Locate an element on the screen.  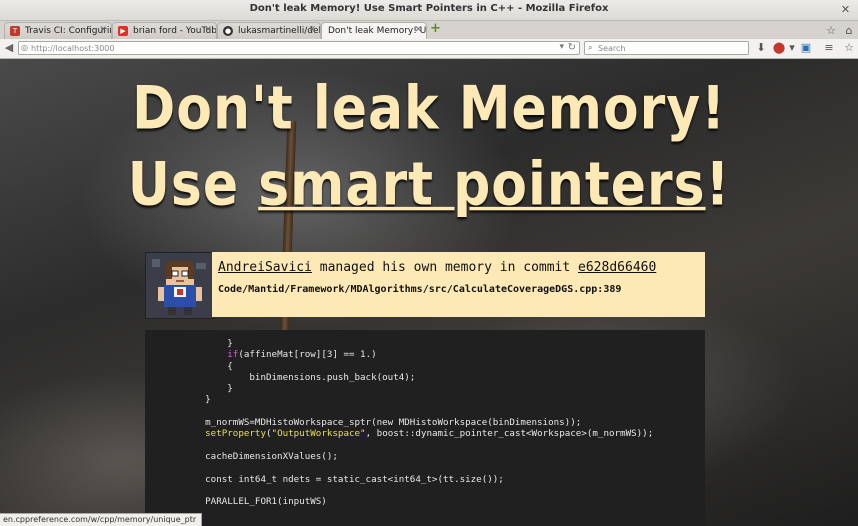
tab-github: ● lukasmartinelli/delptr ✕ is located at coordinates (269, 30).